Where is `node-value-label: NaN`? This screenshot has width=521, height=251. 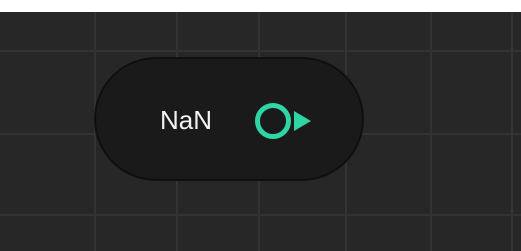 node-value-label: NaN is located at coordinates (186, 120).